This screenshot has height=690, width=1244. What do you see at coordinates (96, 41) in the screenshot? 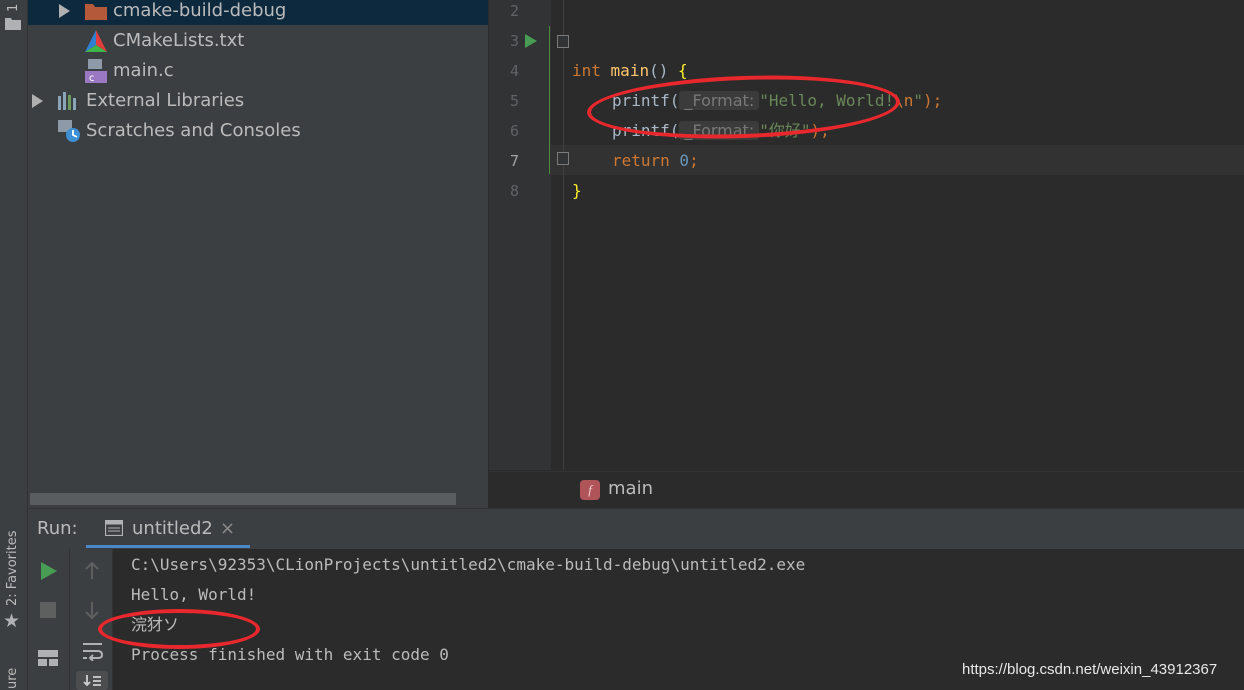
I see `cmake-icon` at bounding box center [96, 41].